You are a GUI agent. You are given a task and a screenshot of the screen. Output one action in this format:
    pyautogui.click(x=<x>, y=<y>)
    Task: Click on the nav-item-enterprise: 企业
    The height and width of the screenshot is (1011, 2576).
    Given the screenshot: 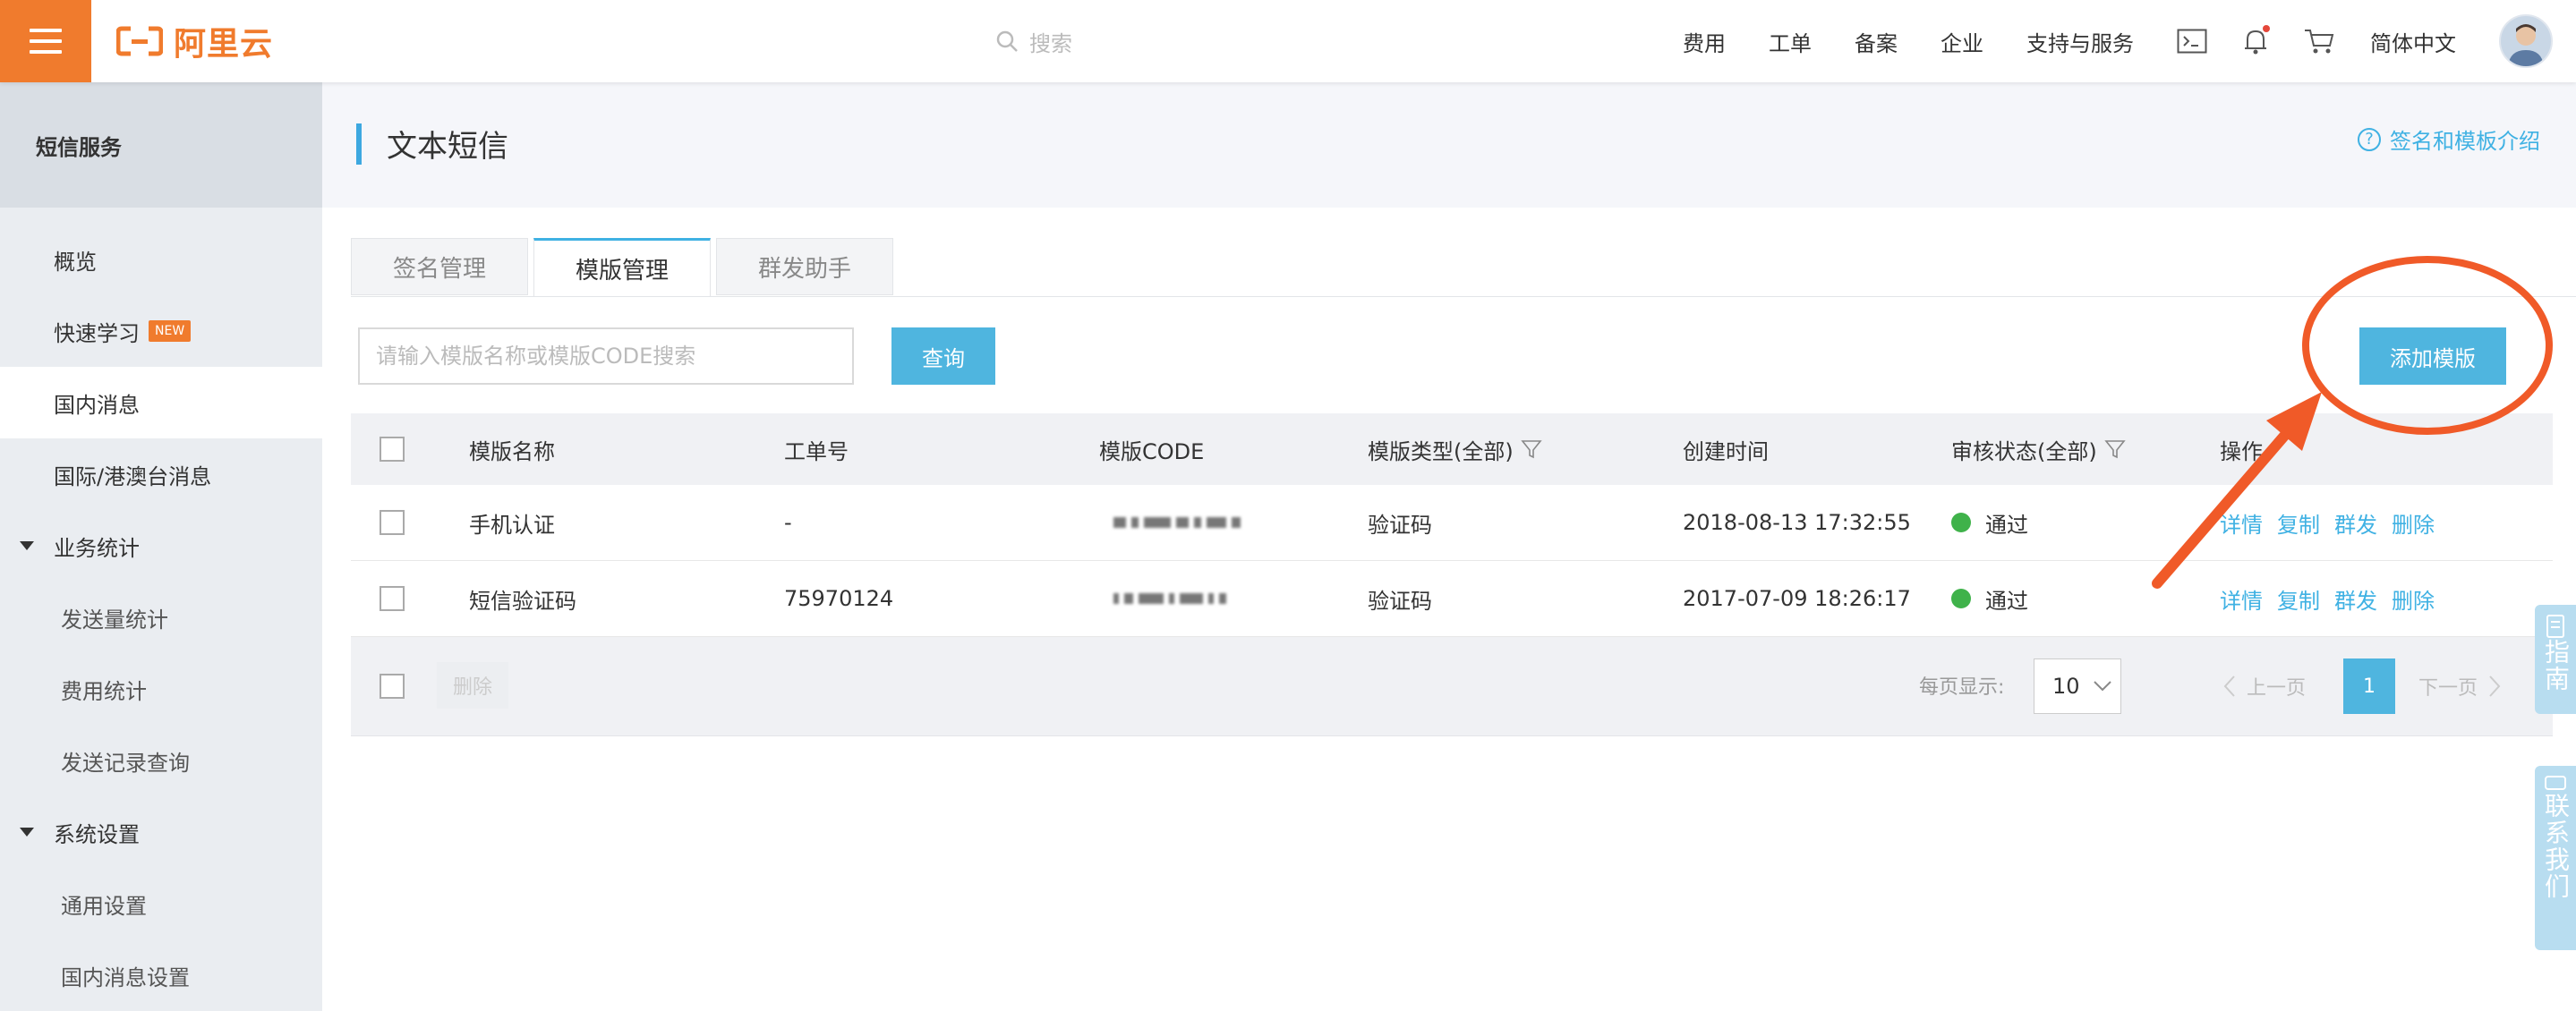 What is the action you would take?
    pyautogui.click(x=1962, y=42)
    